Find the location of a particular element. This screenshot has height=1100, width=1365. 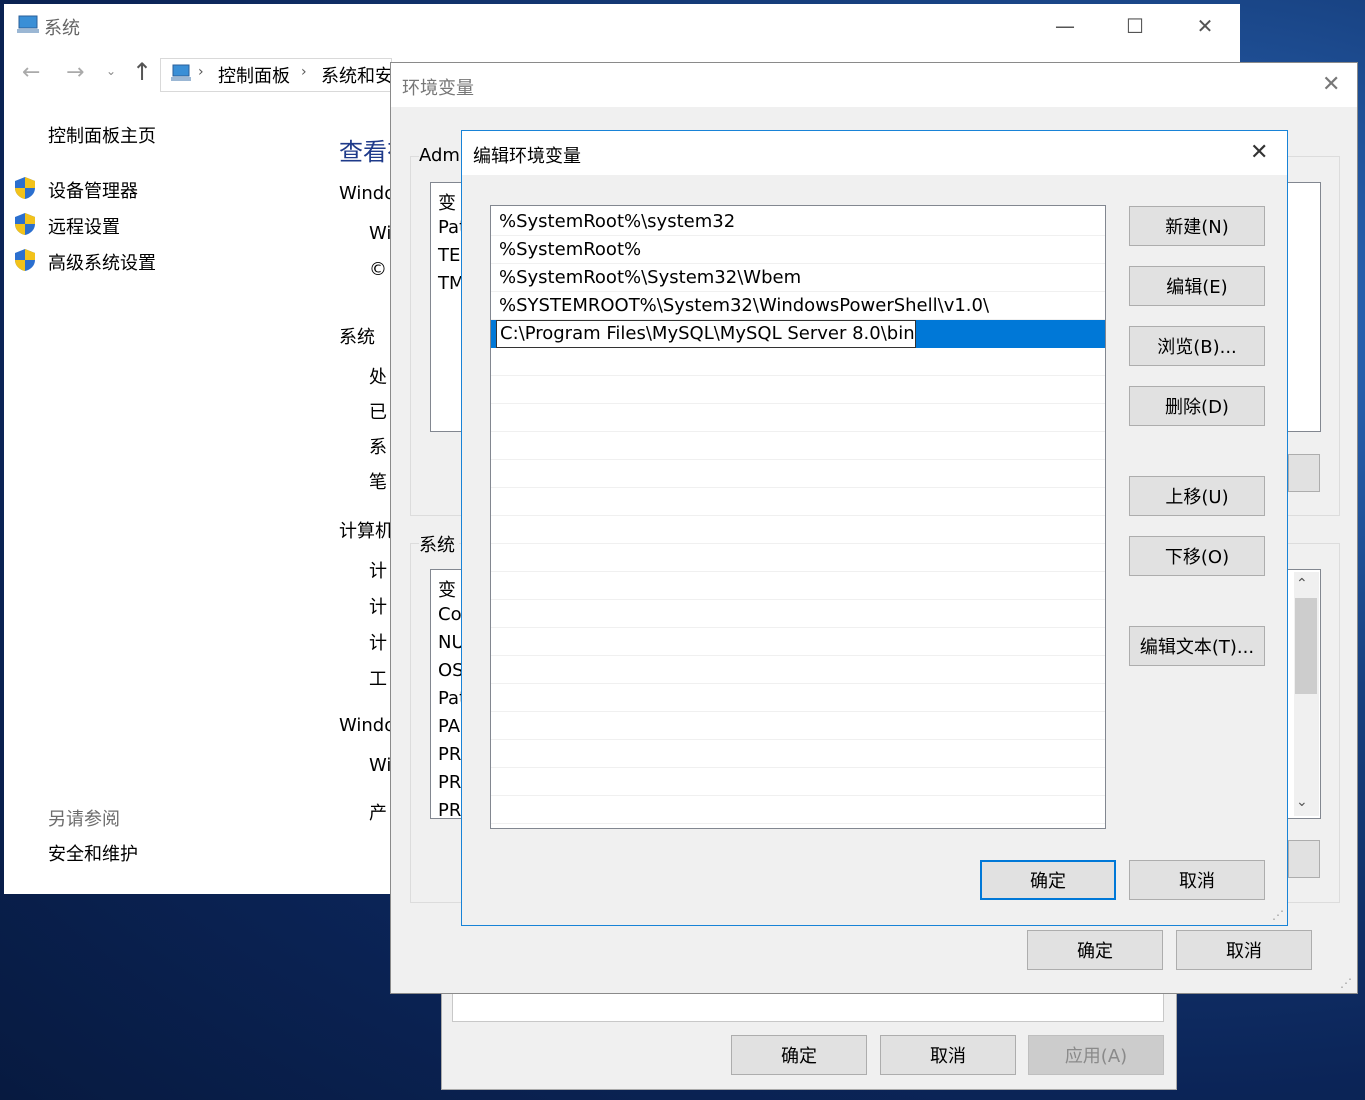

computer-icon is located at coordinates (28, 24).